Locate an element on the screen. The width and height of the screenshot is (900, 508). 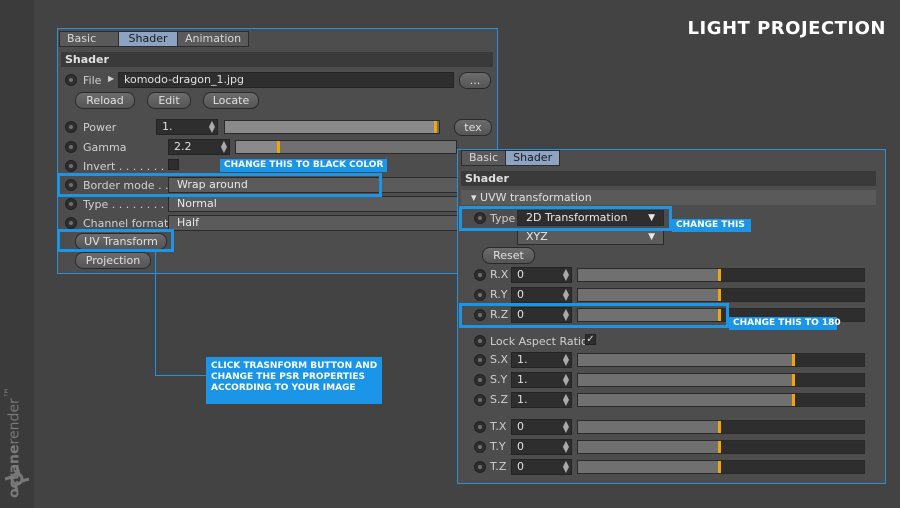
tab-animation: Animation is located at coordinates (213, 39).